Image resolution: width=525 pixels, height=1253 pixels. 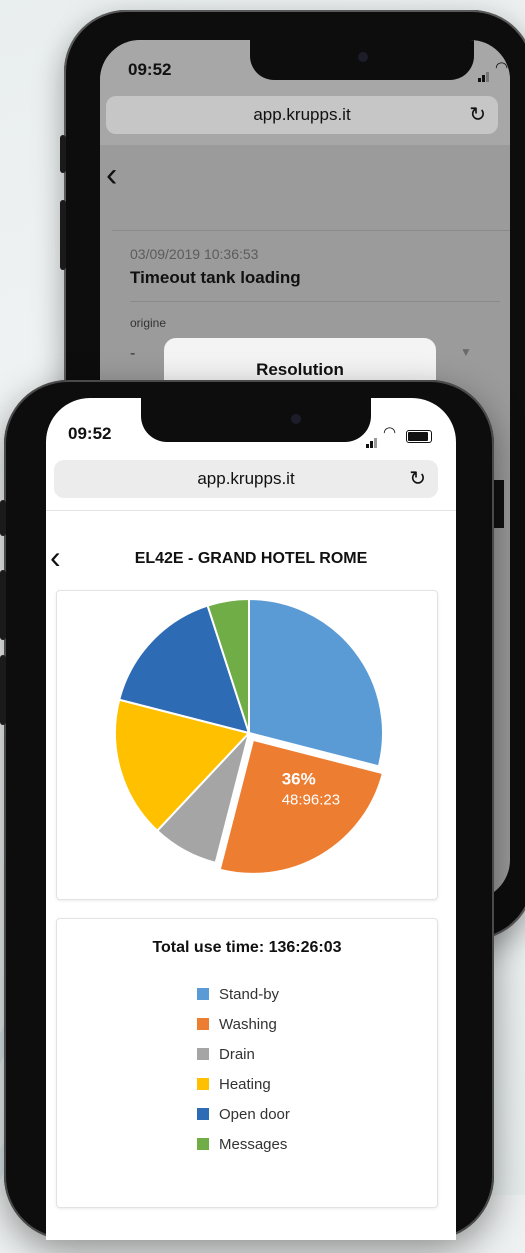 I want to click on event-title: Timeout tank loading, so click(x=215, y=277).